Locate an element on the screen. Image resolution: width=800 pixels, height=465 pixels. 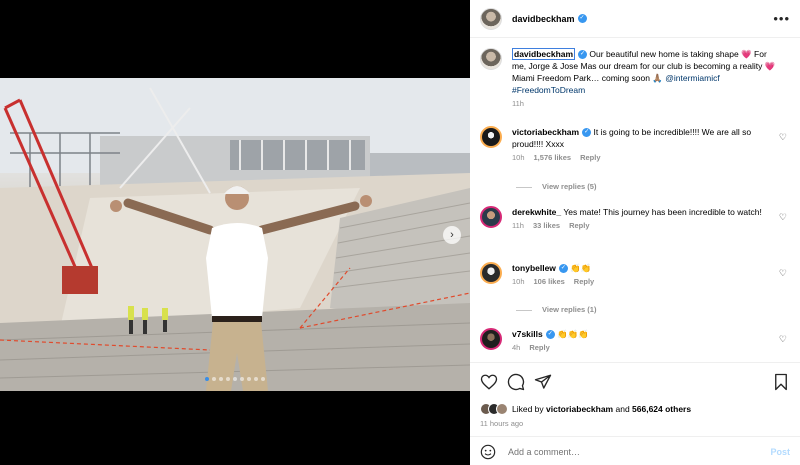
comment-text: 👏👏 is located at coordinates (581, 268).